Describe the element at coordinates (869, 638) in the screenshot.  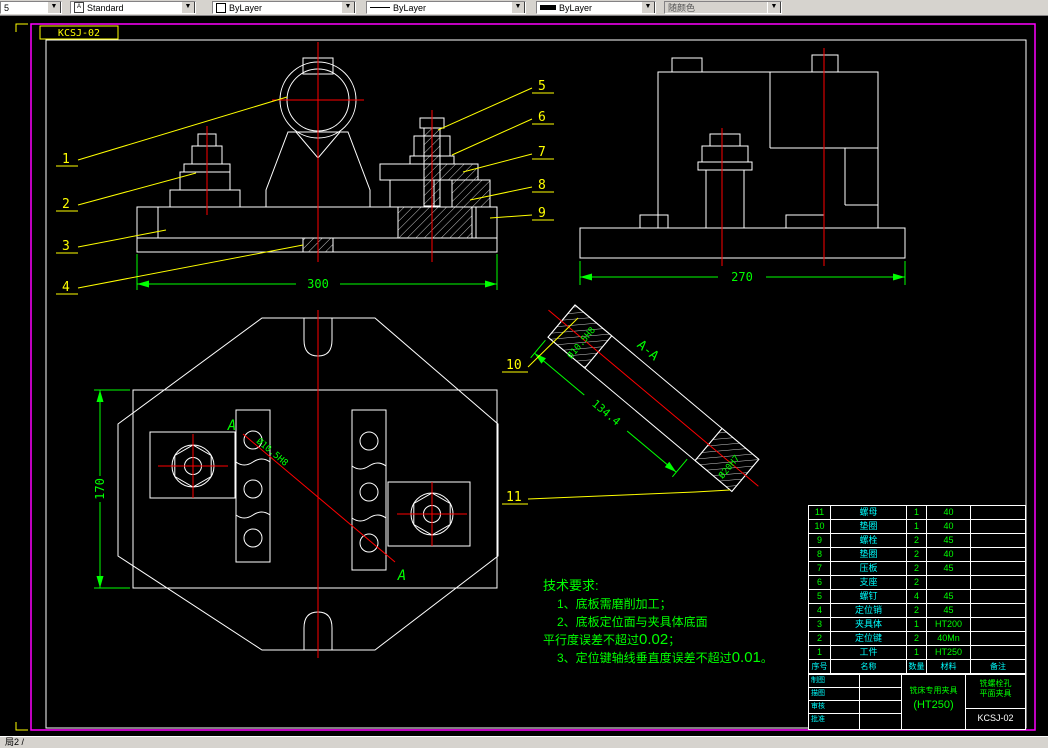
I see `part-name: 定位键` at that location.